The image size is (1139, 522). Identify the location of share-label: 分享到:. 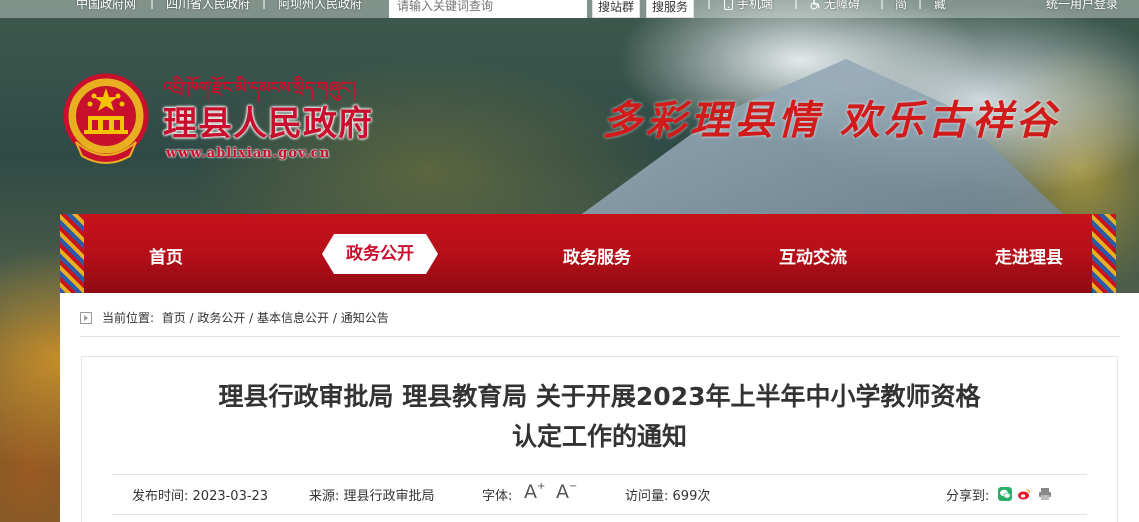
(968, 496).